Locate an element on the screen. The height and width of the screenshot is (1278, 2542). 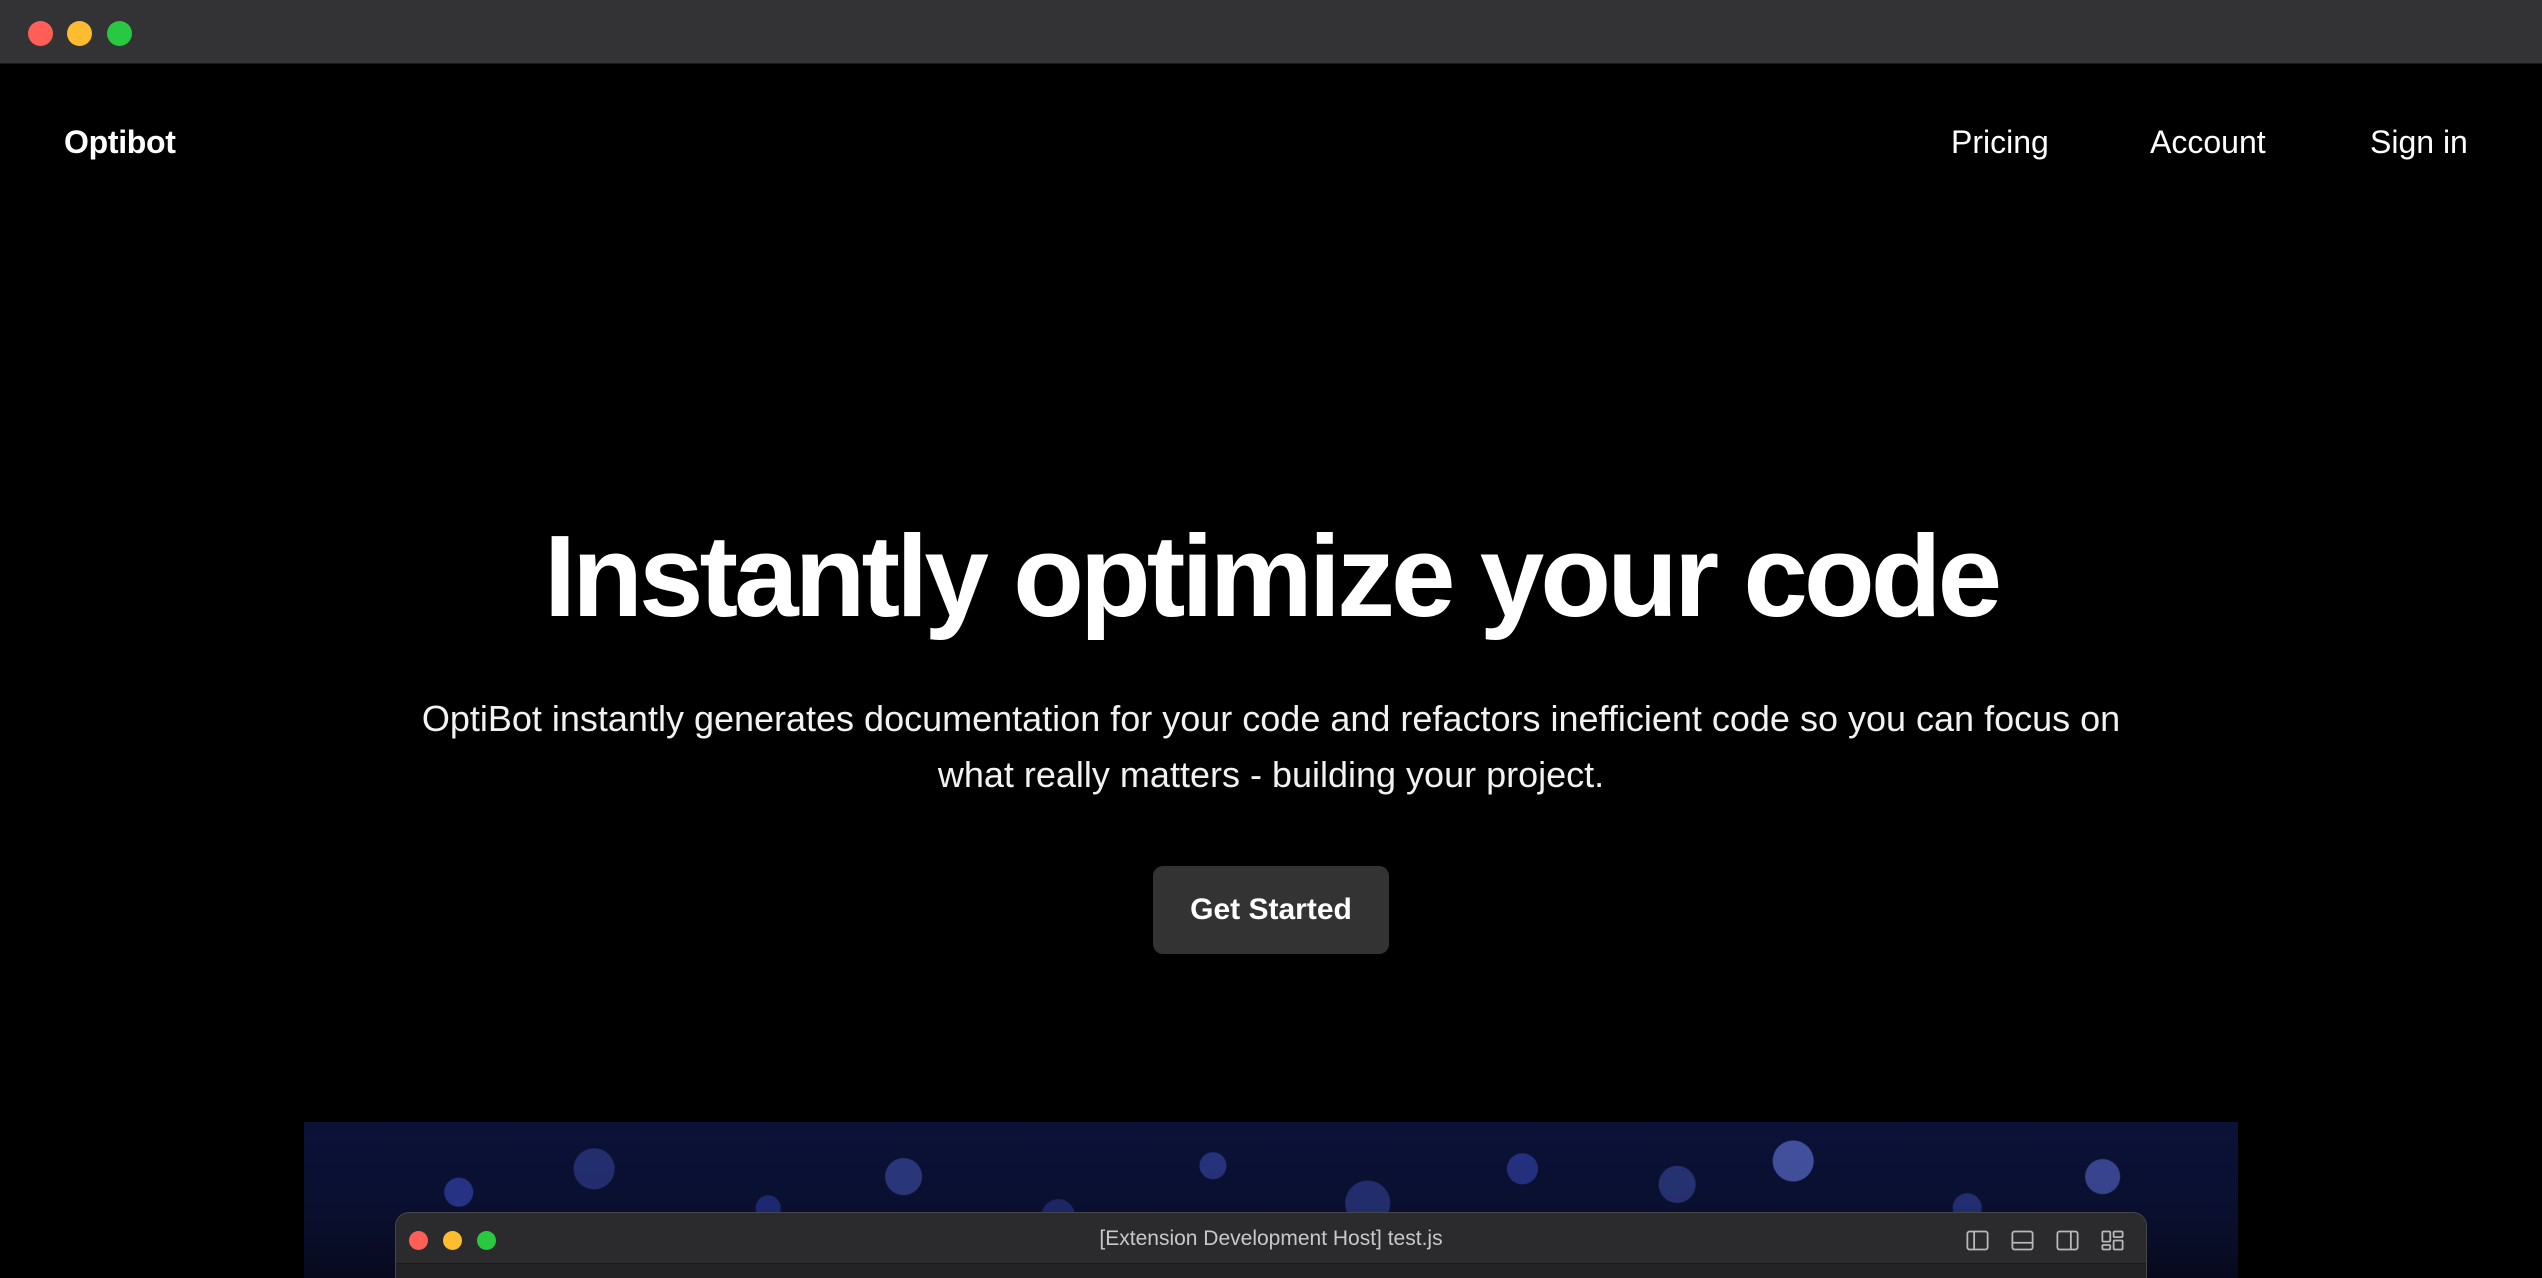
get-started-button: Get Started is located at coordinates (1271, 910).